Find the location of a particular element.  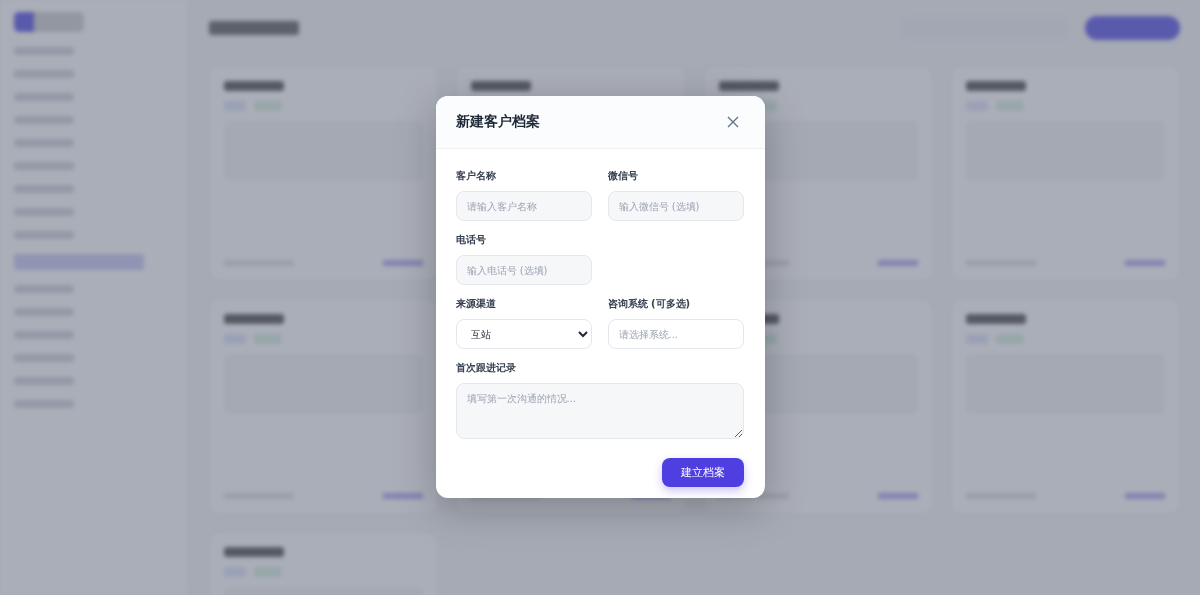

input-field: 请输入客户名称 is located at coordinates (523, 206).